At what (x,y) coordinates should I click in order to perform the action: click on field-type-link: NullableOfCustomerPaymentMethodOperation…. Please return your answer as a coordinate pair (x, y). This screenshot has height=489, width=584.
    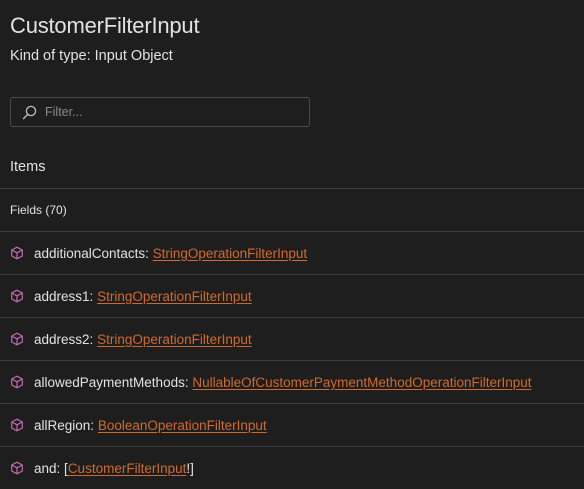
    Looking at the image, I should click on (361, 382).